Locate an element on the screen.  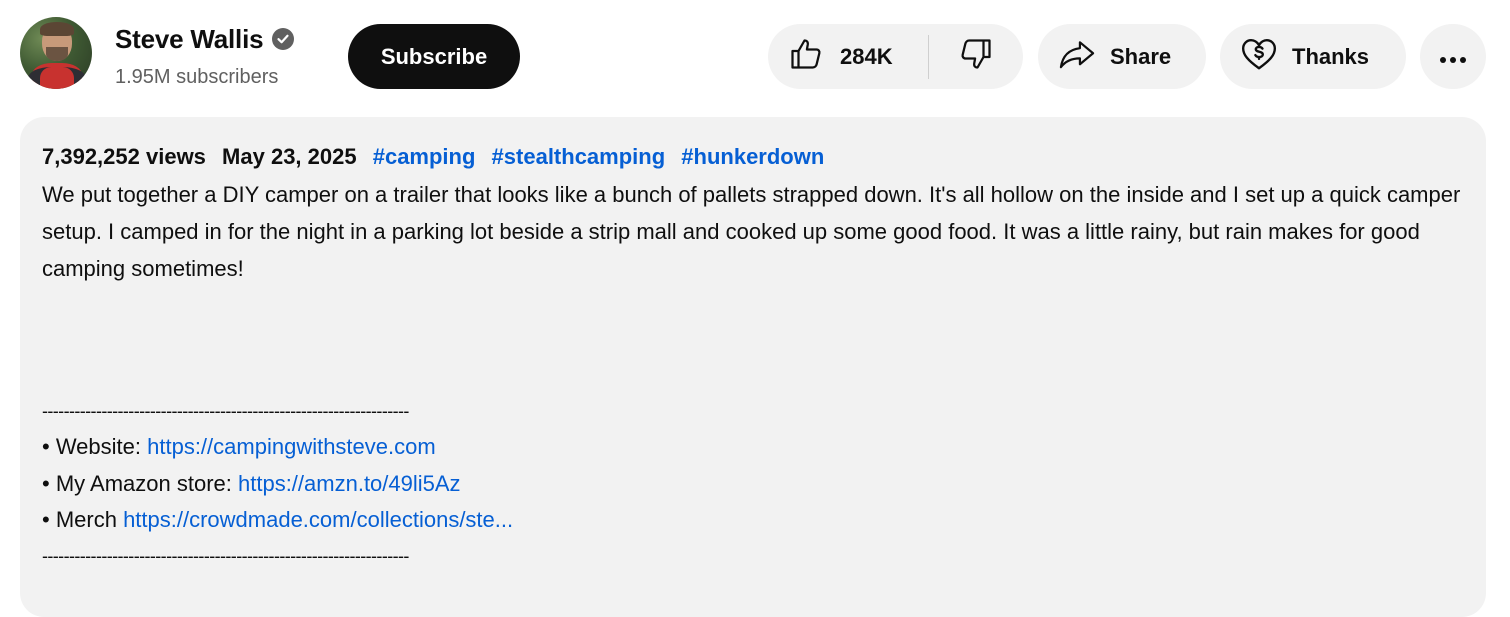
channel-name: Steve Wallis is located at coordinates (205, 39).